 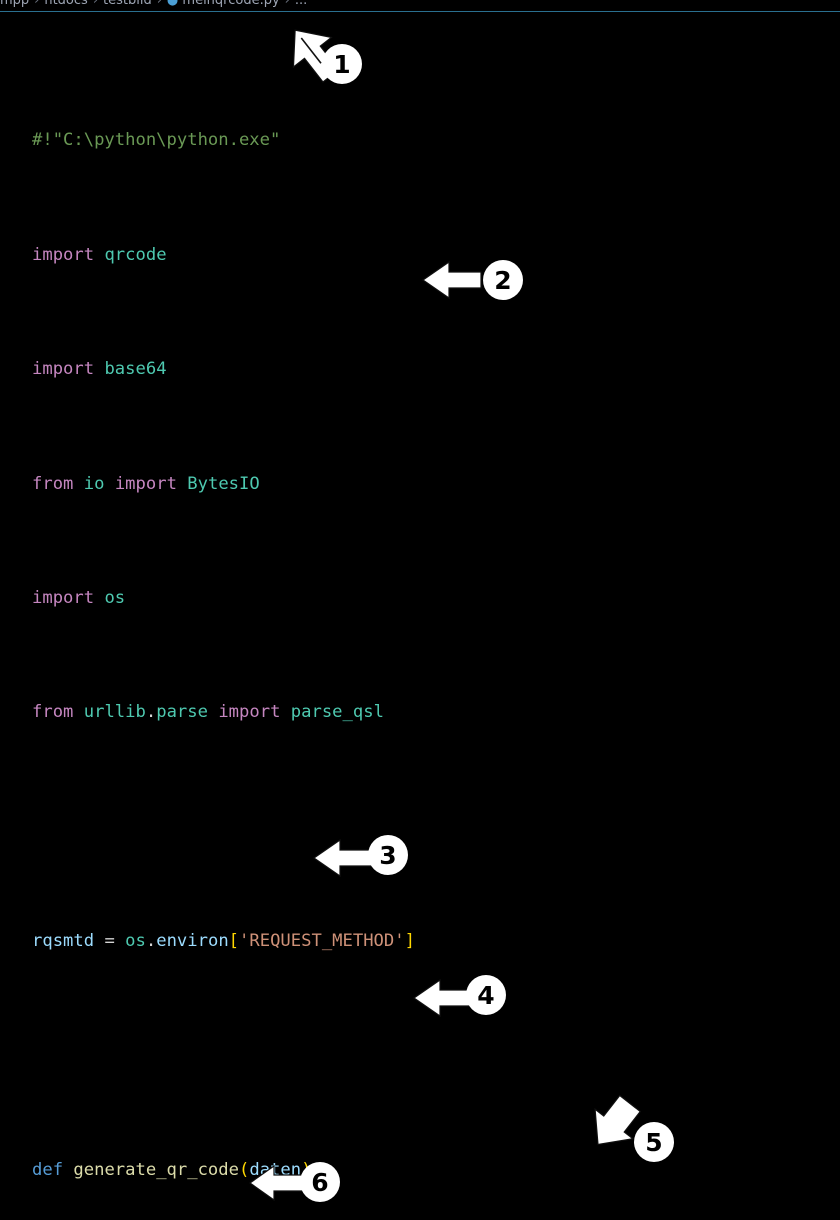 I want to click on code-line: rqsmtd = os.environ['REQUEST_METHOD'], so click(x=420, y=941).